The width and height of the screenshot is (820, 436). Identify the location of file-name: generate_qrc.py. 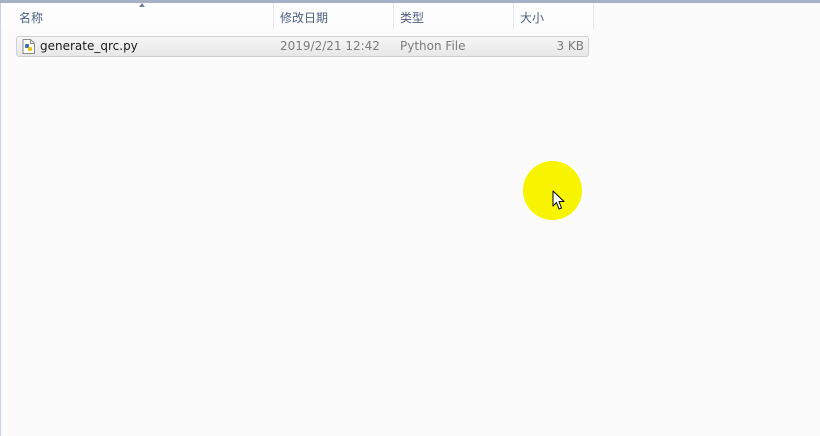
(89, 46).